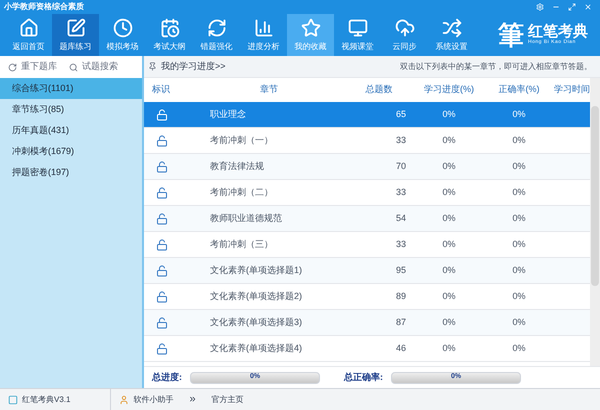  What do you see at coordinates (451, 35) in the screenshot?
I see `toolbar-button: 系统设置` at bounding box center [451, 35].